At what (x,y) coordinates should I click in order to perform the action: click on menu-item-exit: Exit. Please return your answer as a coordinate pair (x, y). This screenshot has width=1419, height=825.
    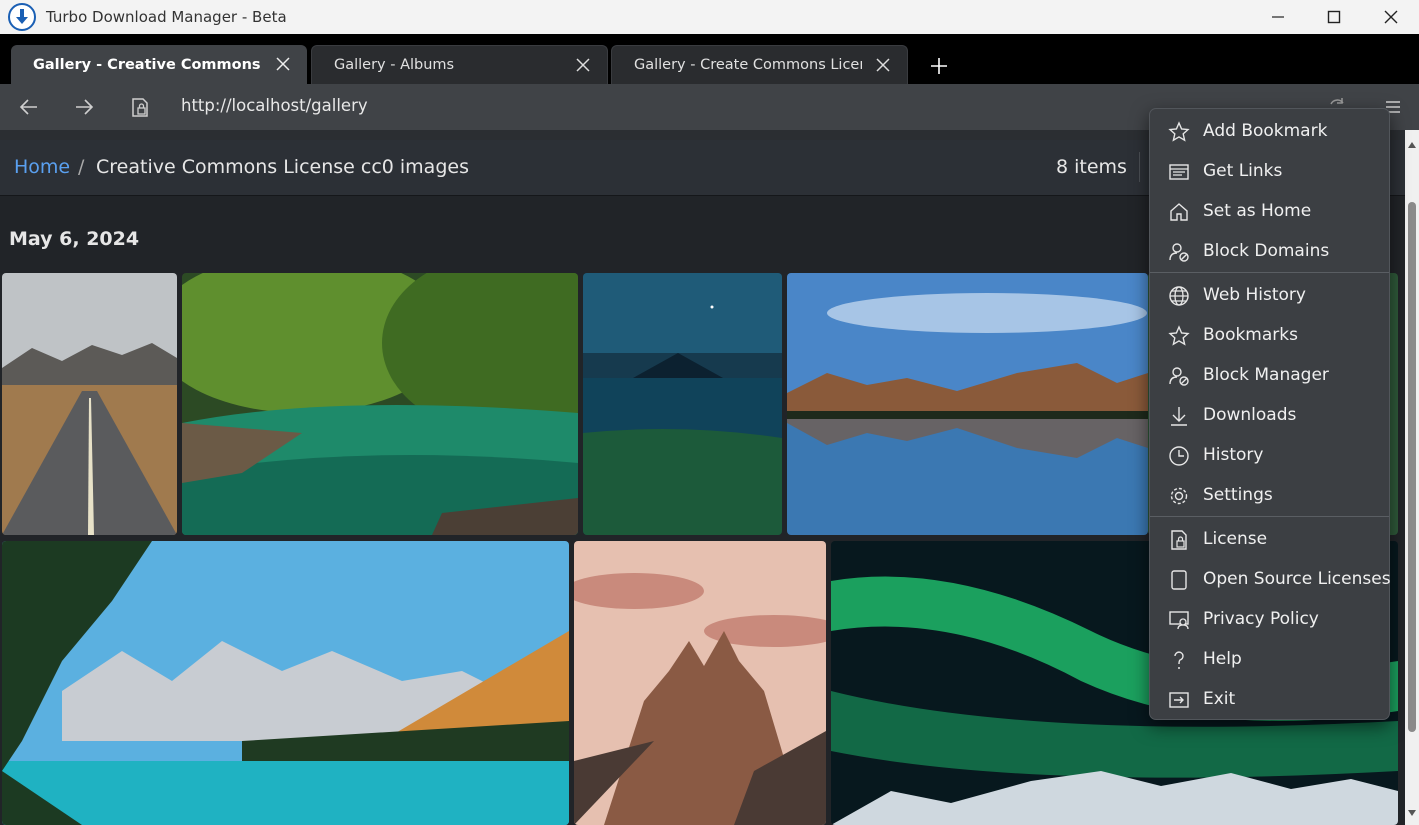
    Looking at the image, I should click on (1269, 700).